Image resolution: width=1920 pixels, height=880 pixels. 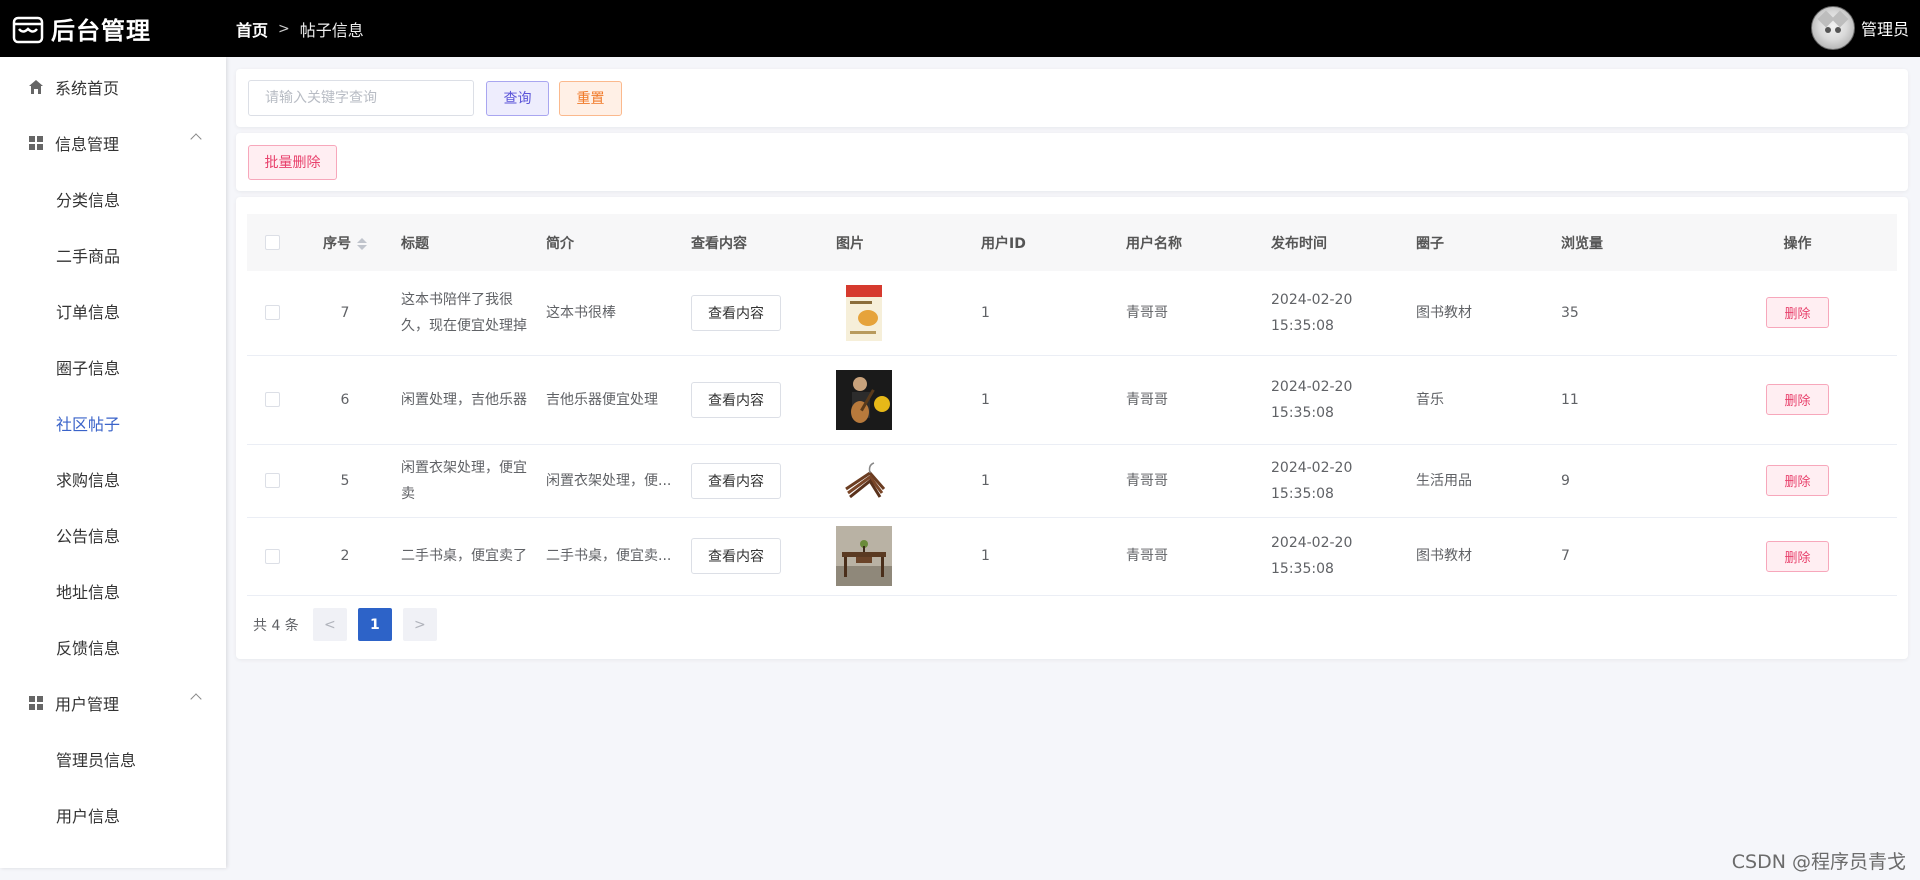 I want to click on batch-delete-button: 批量删除, so click(x=292, y=162).